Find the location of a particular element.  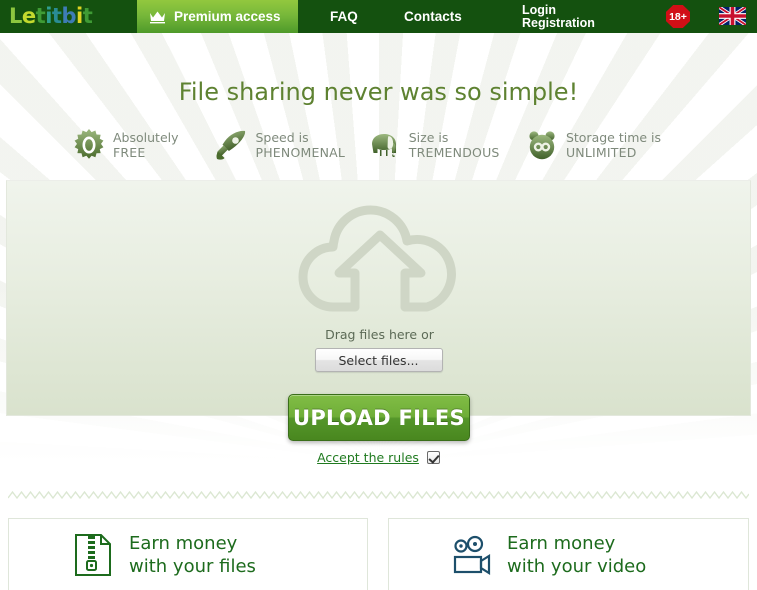

upload-files-label: UPLOAD FILES is located at coordinates (379, 417).